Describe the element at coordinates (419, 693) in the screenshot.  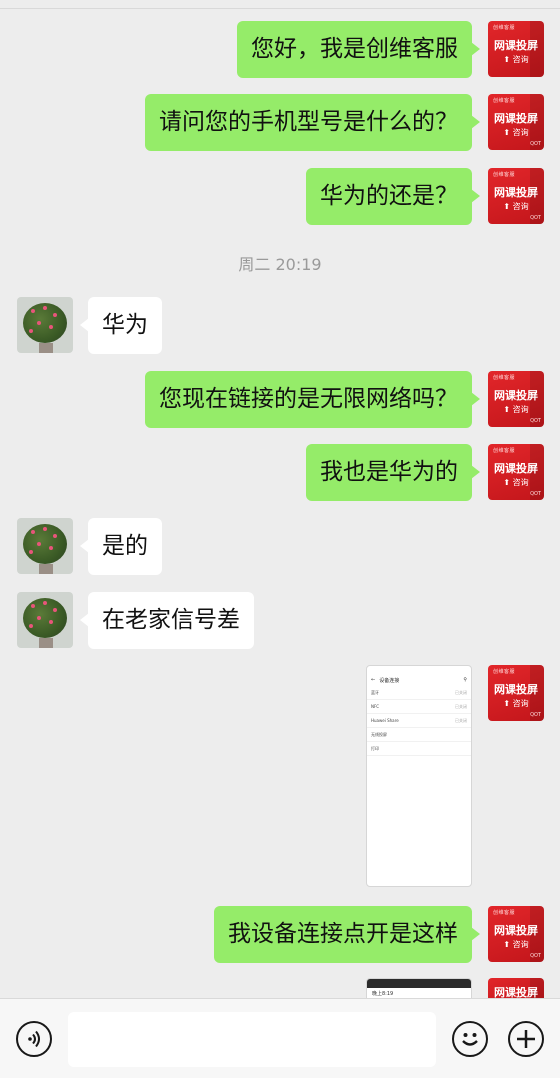
I see `screenshot-list-item: 蓝牙 已关闭` at that location.